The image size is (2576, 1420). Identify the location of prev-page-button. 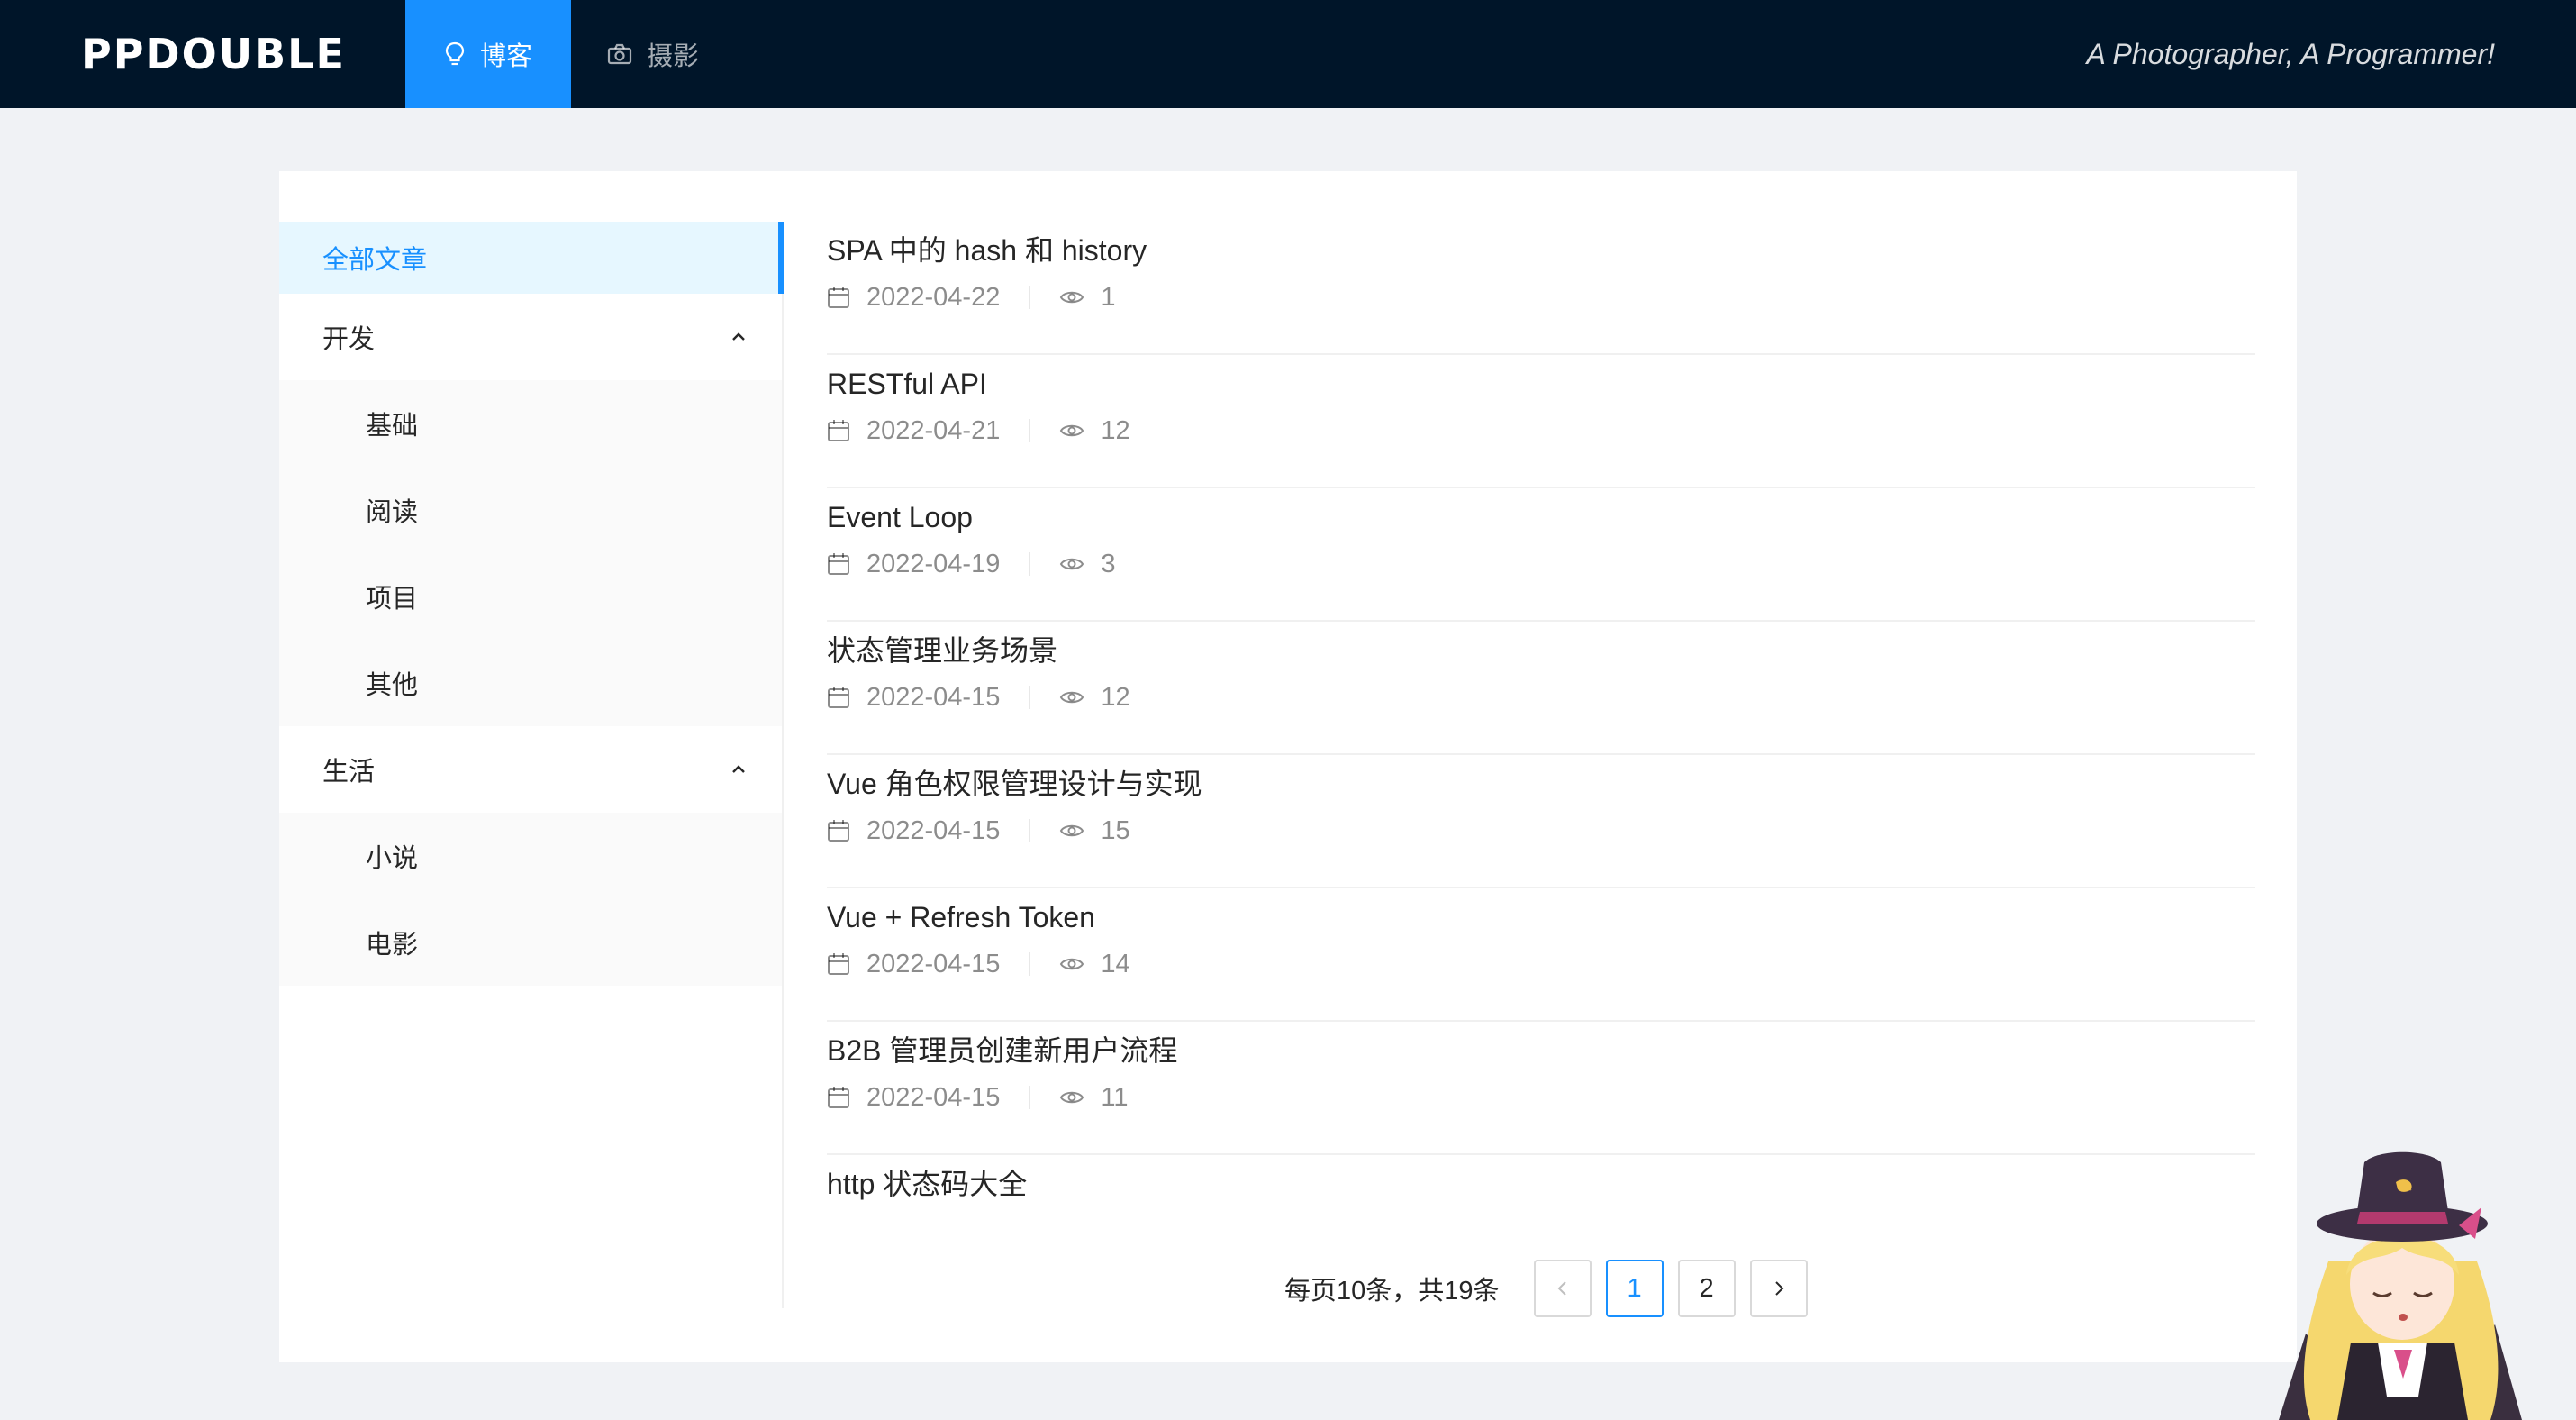
(1562, 1288).